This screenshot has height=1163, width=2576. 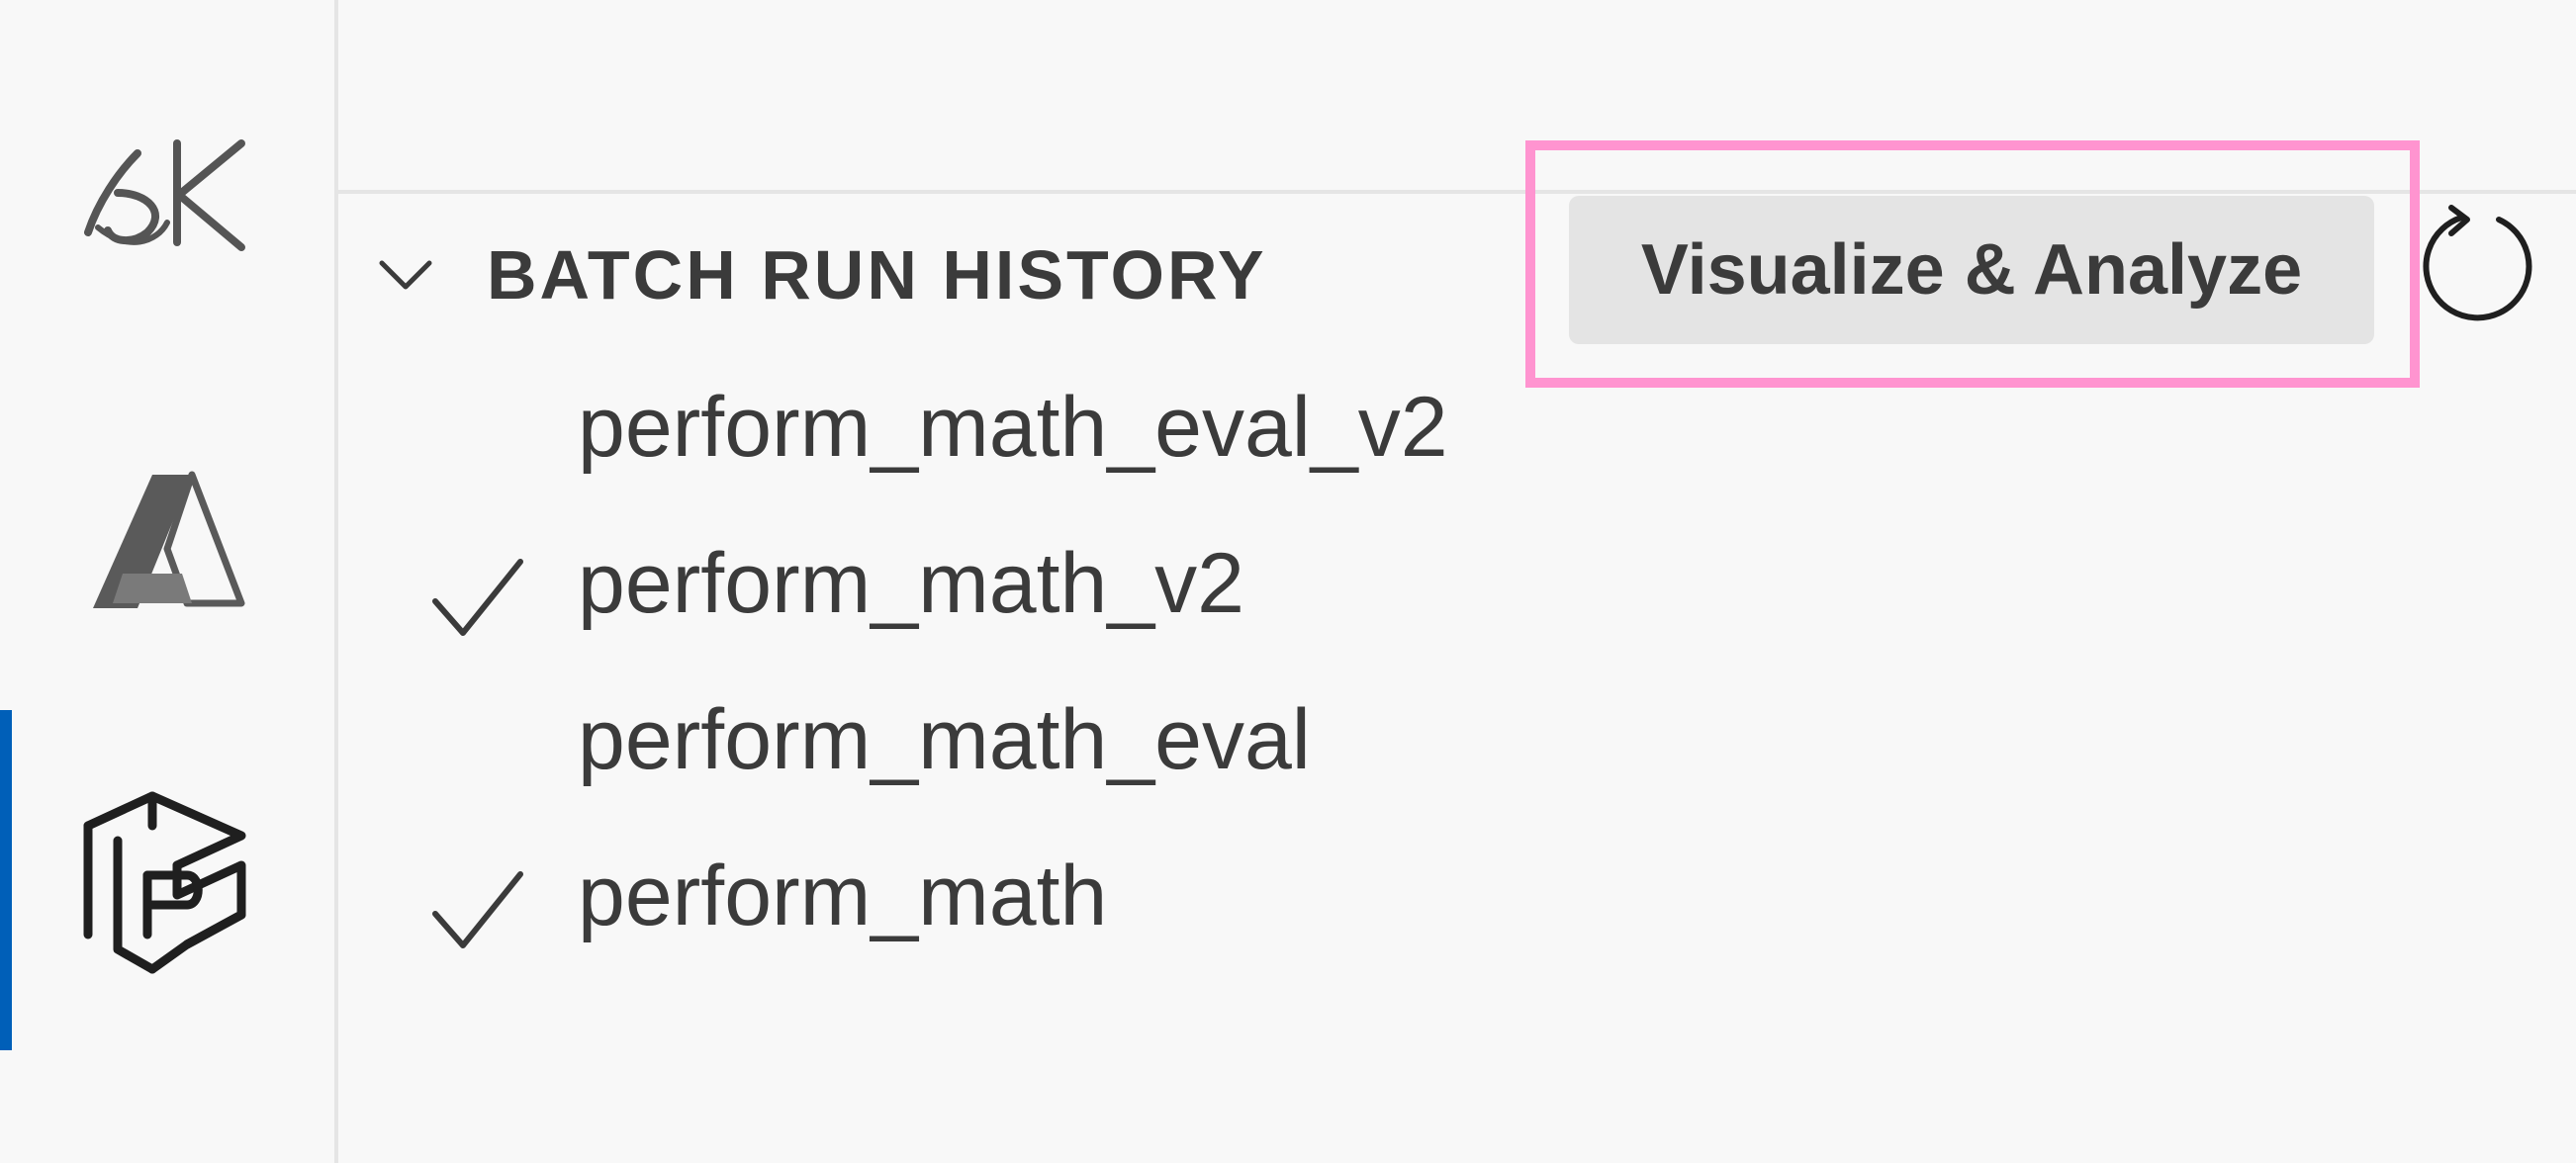 I want to click on active-indicator, so click(x=6, y=880).